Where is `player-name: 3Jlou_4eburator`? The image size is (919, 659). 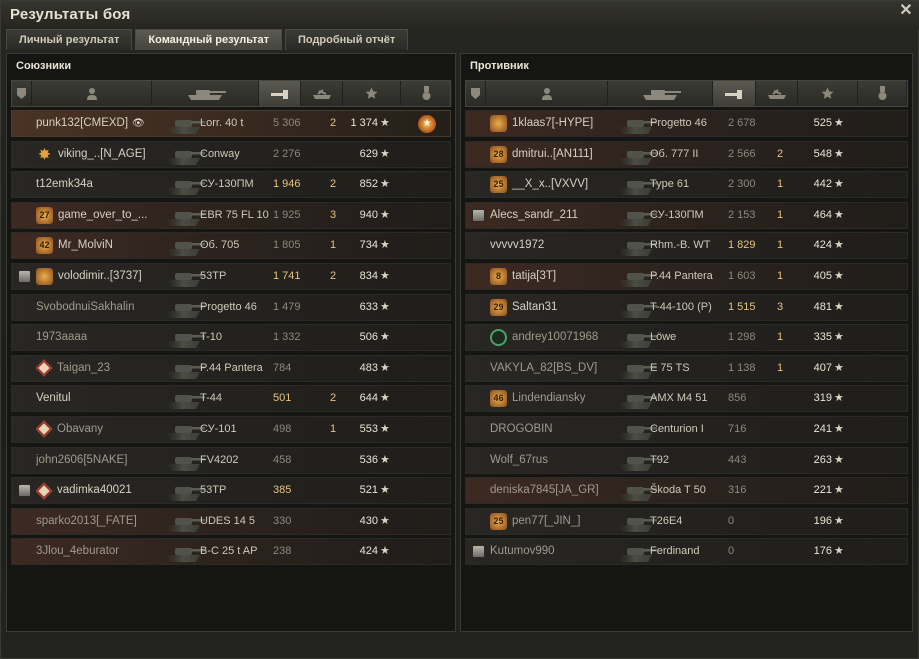 player-name: 3Jlou_4eburator is located at coordinates (78, 551).